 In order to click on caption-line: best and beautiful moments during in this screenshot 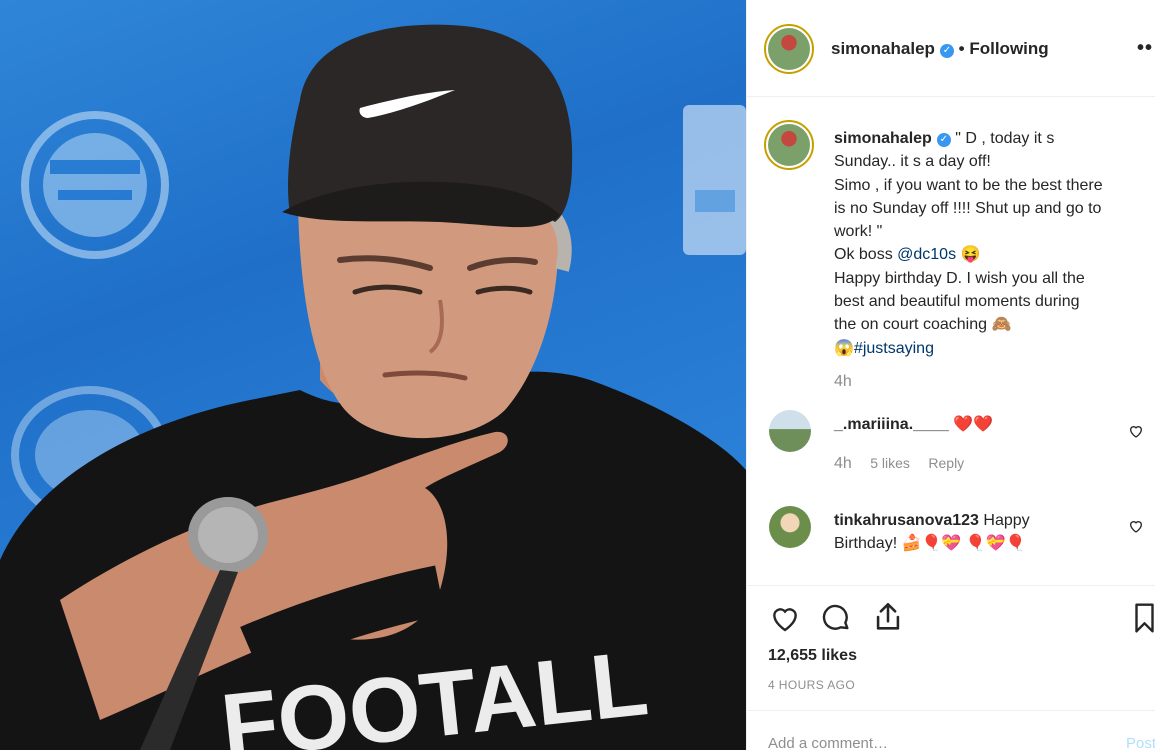, I will do `click(957, 302)`.